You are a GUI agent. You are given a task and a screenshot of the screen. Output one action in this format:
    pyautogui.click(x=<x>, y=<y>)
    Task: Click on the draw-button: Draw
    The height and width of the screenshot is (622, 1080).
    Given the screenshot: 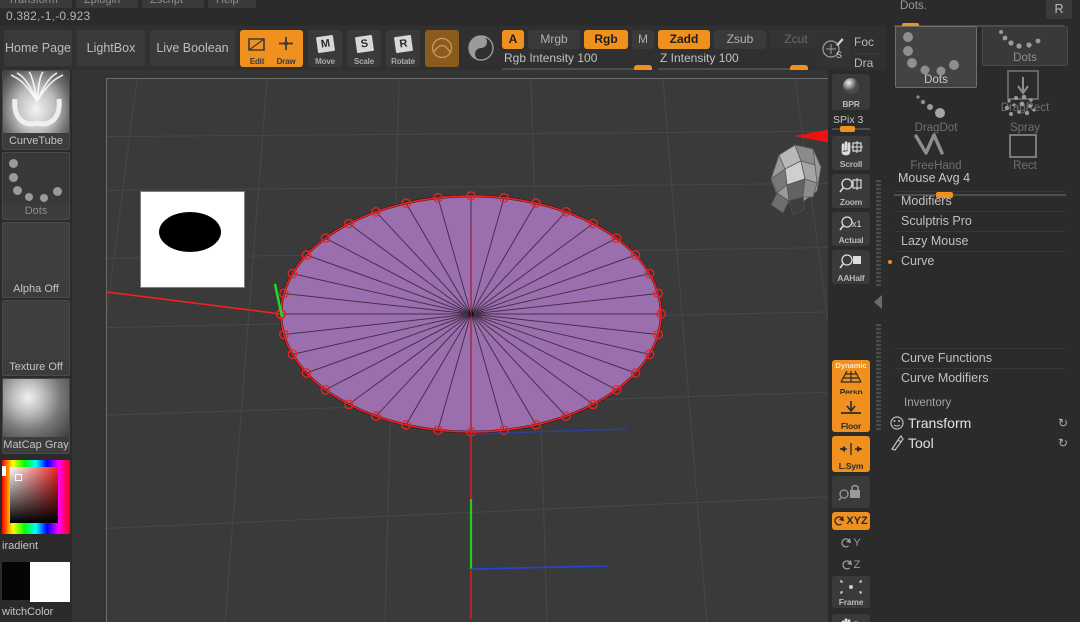 What is the action you would take?
    pyautogui.click(x=286, y=48)
    